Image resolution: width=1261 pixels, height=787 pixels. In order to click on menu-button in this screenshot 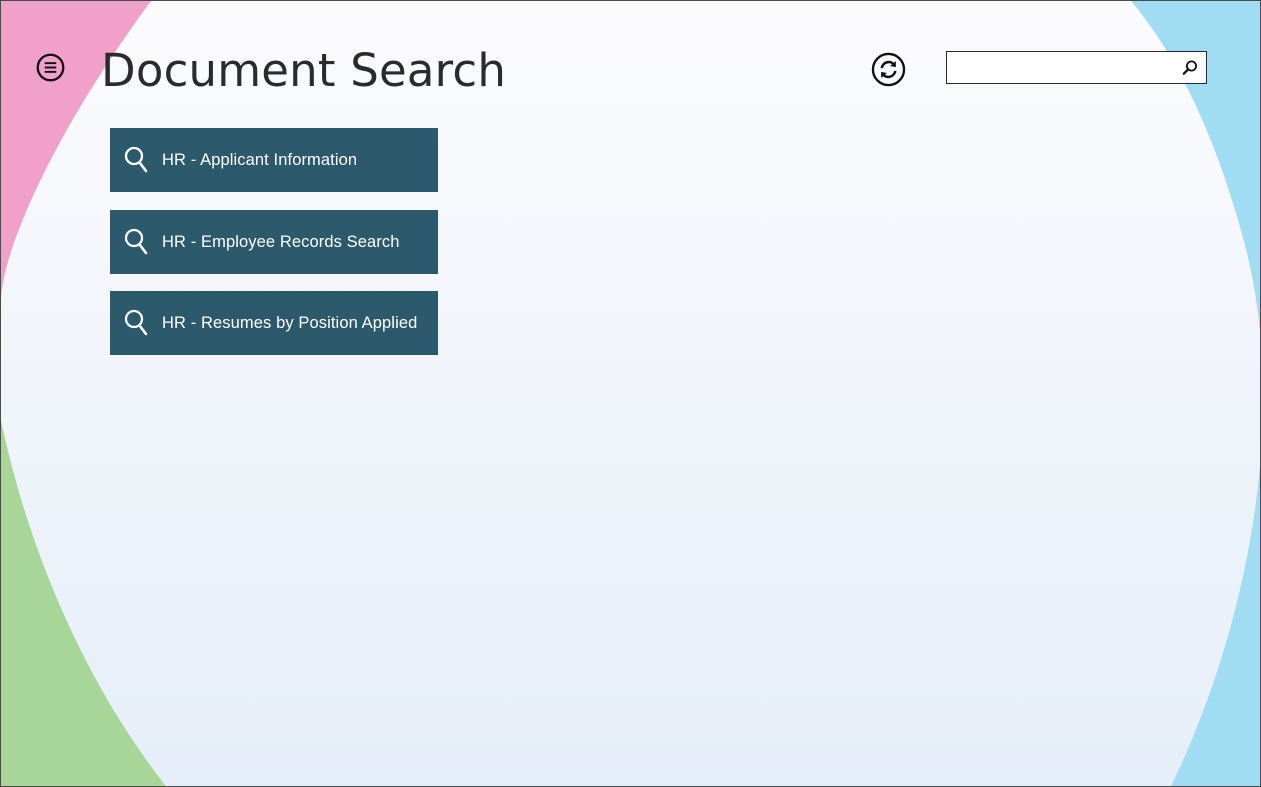, I will do `click(50, 67)`.